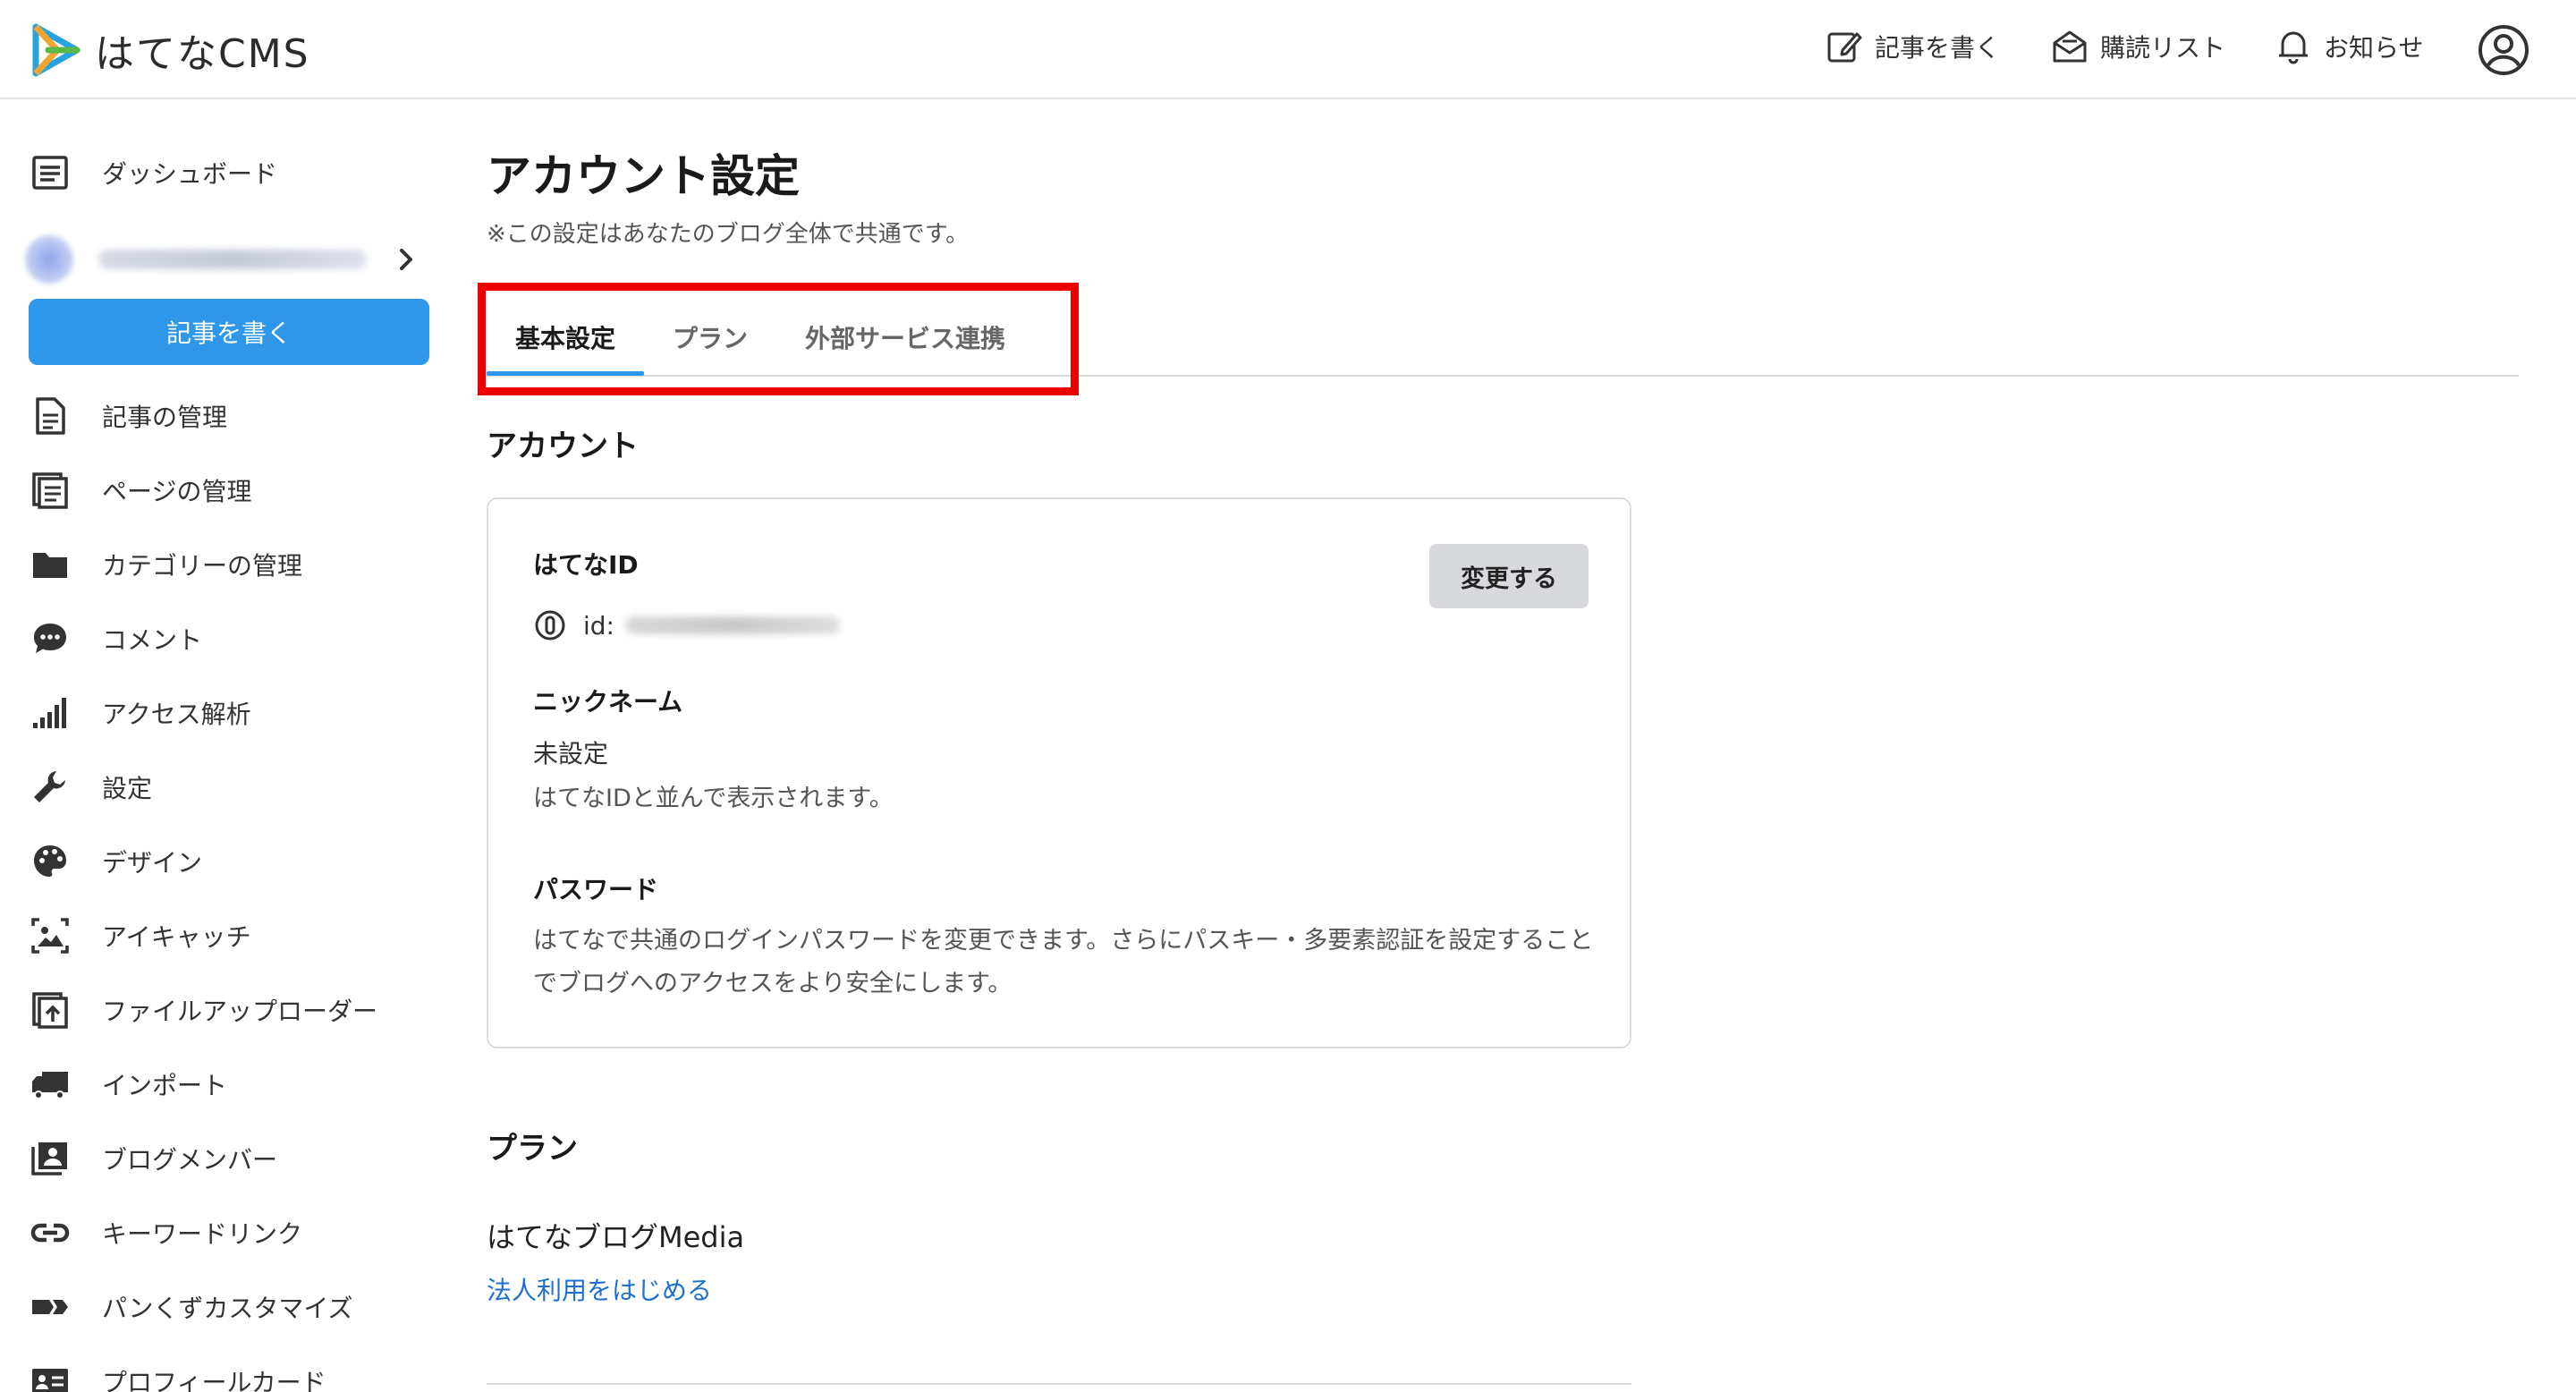  I want to click on top-header: はてなCMS 記事を書く 購読リスト お知らせ, so click(1288, 49).